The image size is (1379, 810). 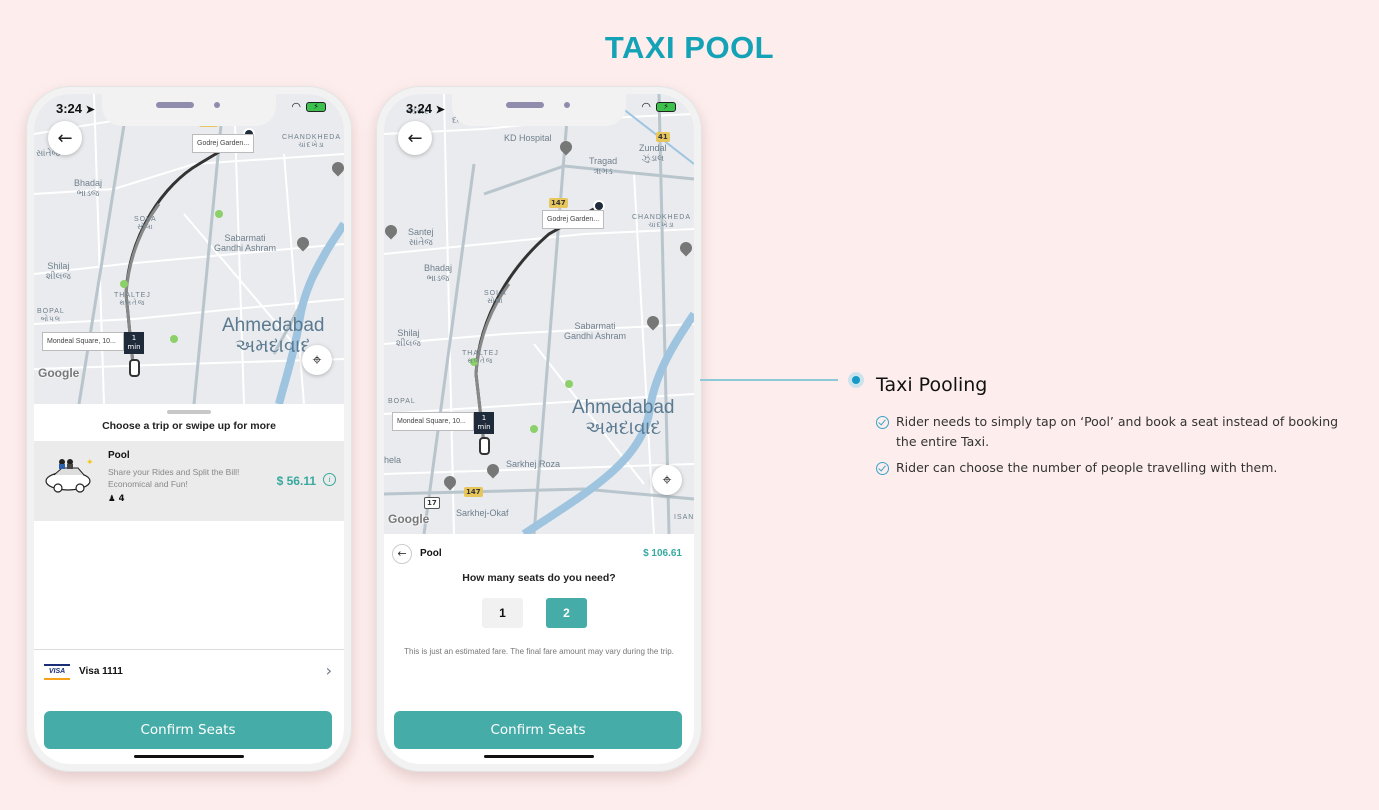 What do you see at coordinates (689, 47) in the screenshot?
I see `page-title: TAXI POOL` at bounding box center [689, 47].